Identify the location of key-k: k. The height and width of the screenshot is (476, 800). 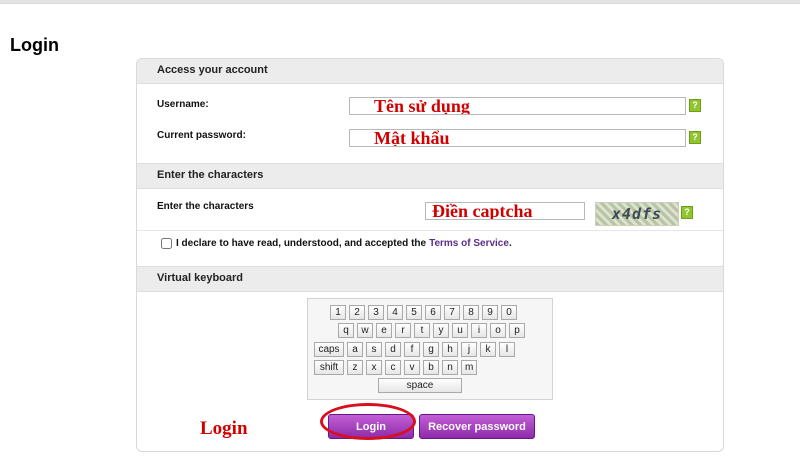
(488, 349).